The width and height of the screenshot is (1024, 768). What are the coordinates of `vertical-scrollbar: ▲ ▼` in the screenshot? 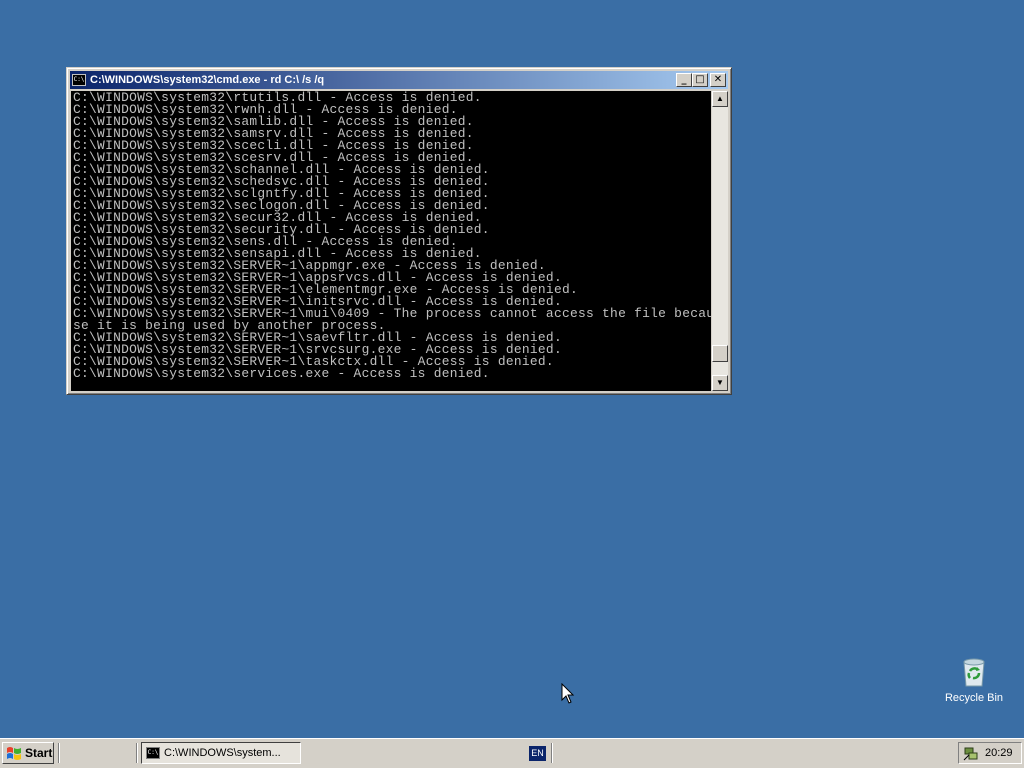 It's located at (720, 241).